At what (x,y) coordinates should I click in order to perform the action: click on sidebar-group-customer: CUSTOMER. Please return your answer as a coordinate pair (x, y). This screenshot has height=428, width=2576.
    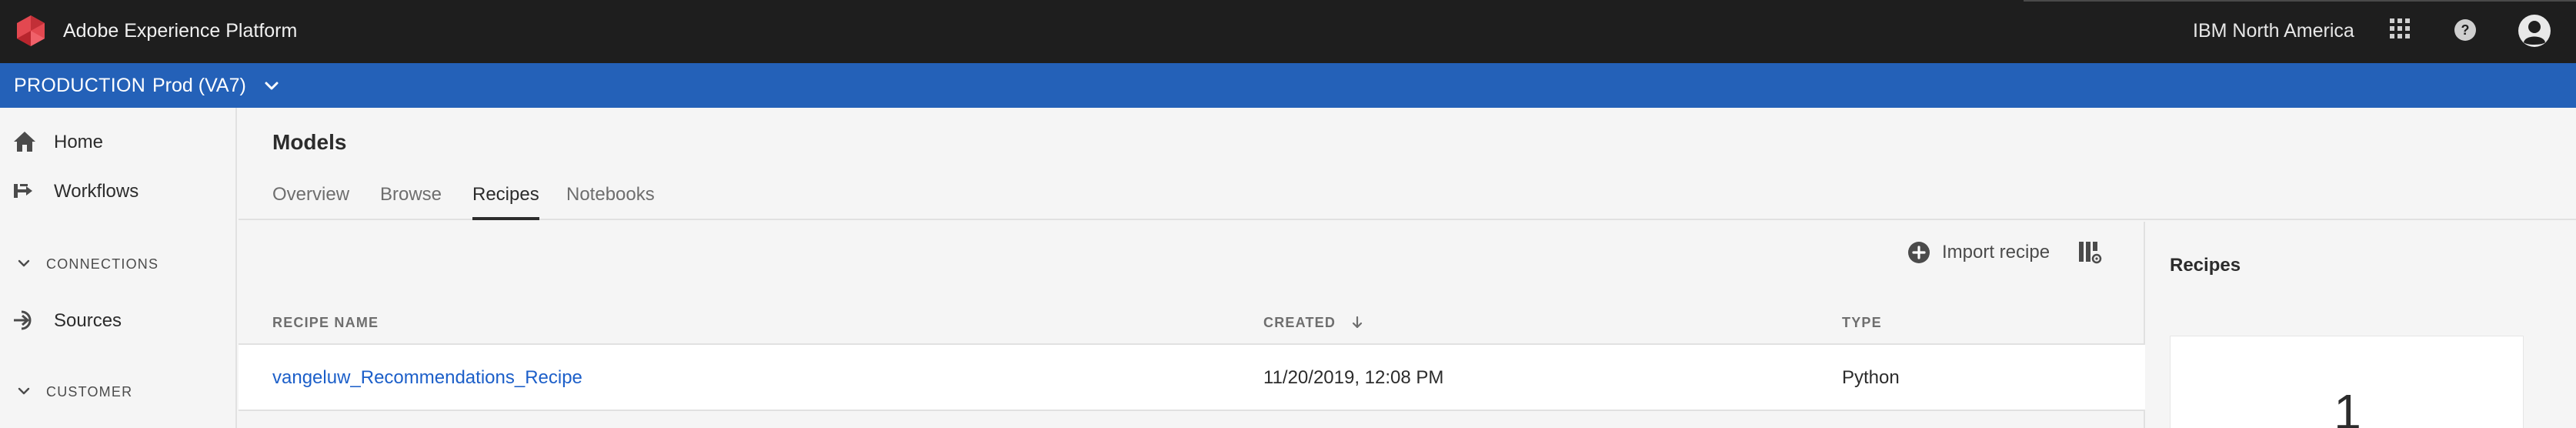
    Looking at the image, I should click on (118, 391).